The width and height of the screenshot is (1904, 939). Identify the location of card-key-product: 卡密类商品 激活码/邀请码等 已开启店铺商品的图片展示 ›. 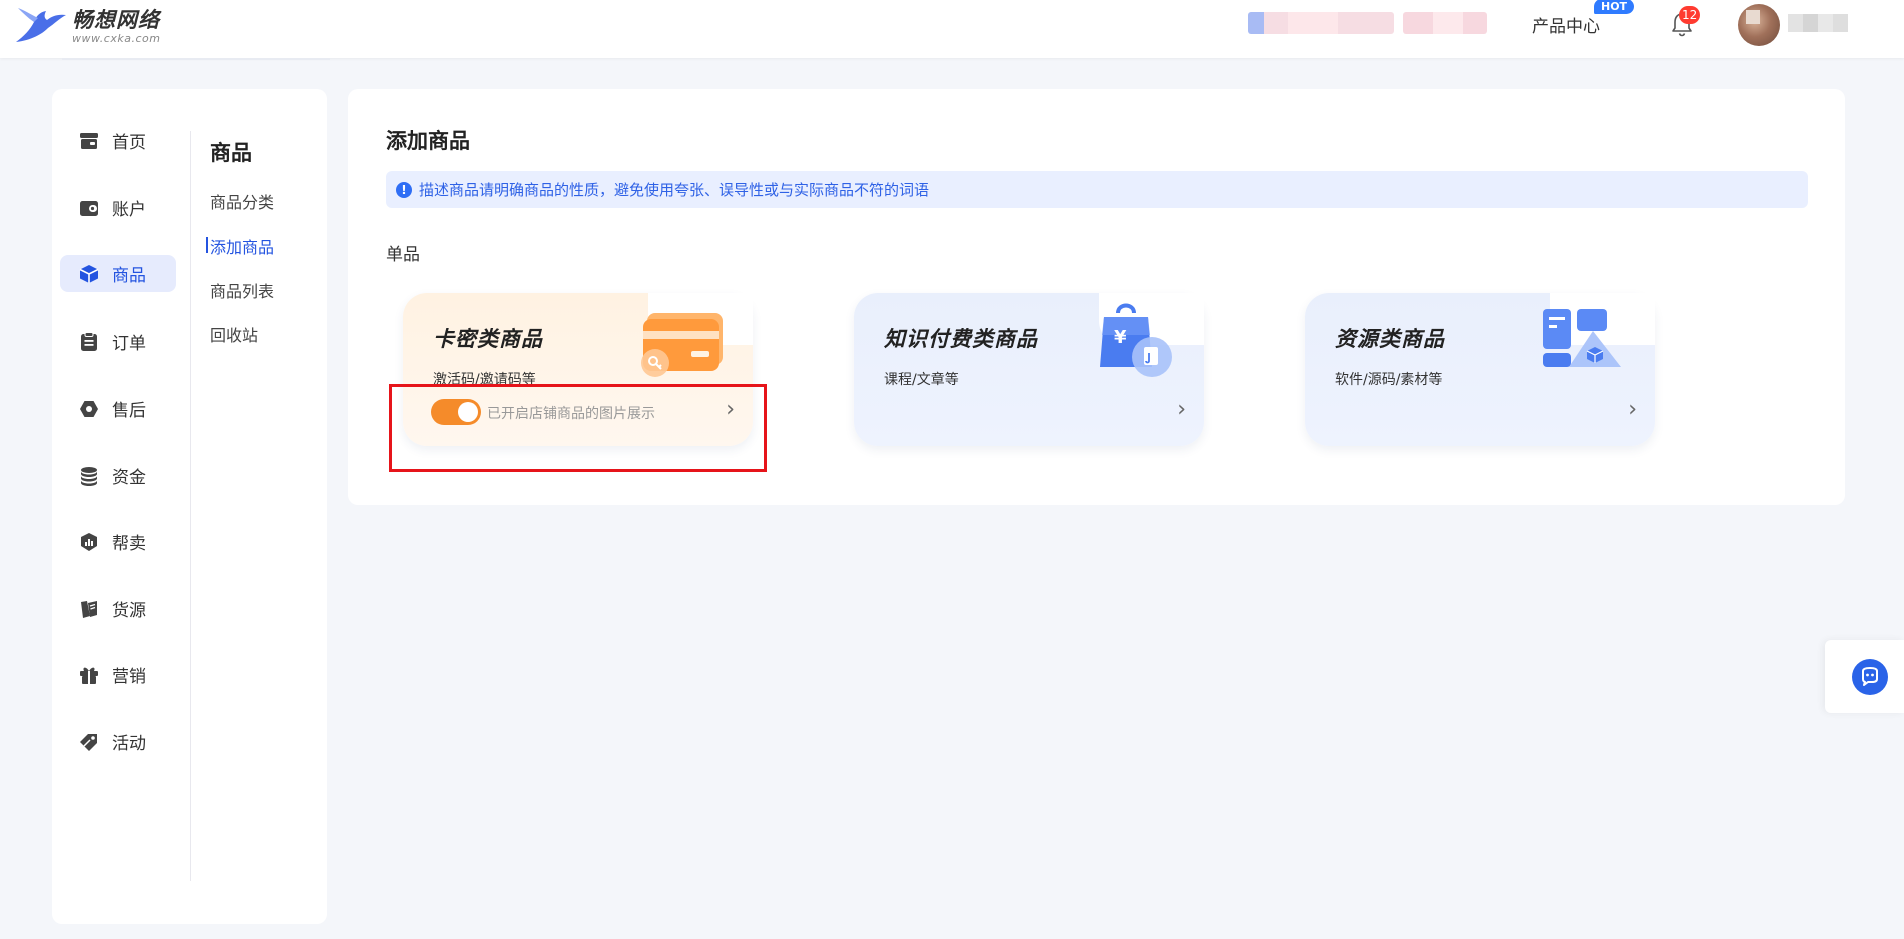
(578, 369).